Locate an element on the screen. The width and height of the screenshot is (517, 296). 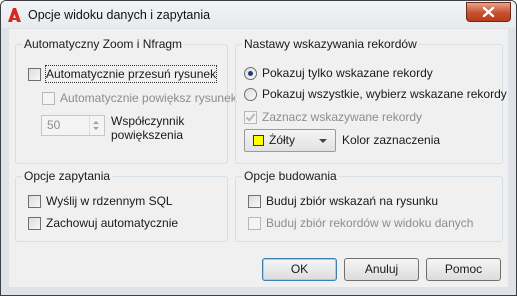
selection-color-value: Żółty is located at coordinates (282, 140).